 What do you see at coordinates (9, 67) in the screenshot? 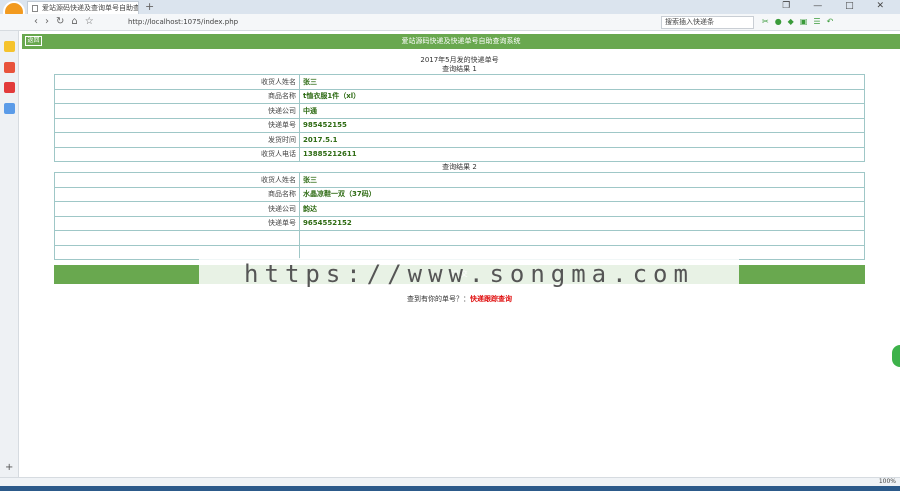
I see `sidebar-app-icon` at bounding box center [9, 67].